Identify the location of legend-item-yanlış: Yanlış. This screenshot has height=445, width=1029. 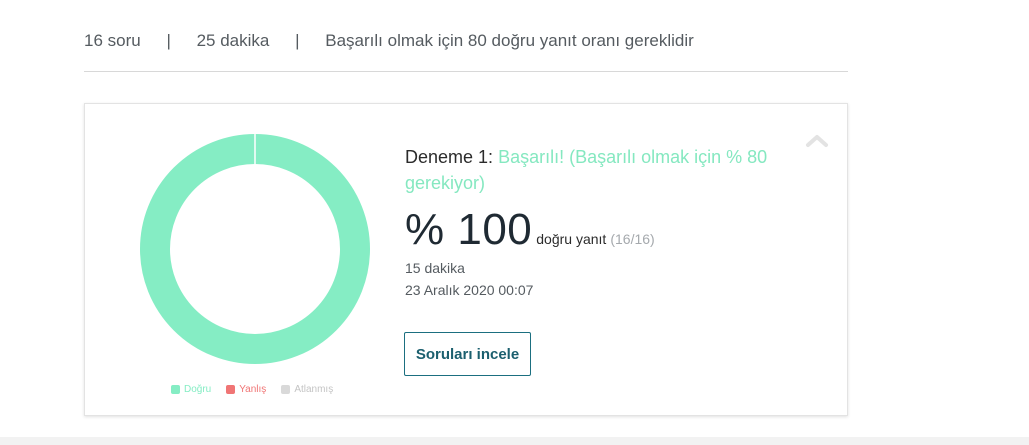
(246, 389).